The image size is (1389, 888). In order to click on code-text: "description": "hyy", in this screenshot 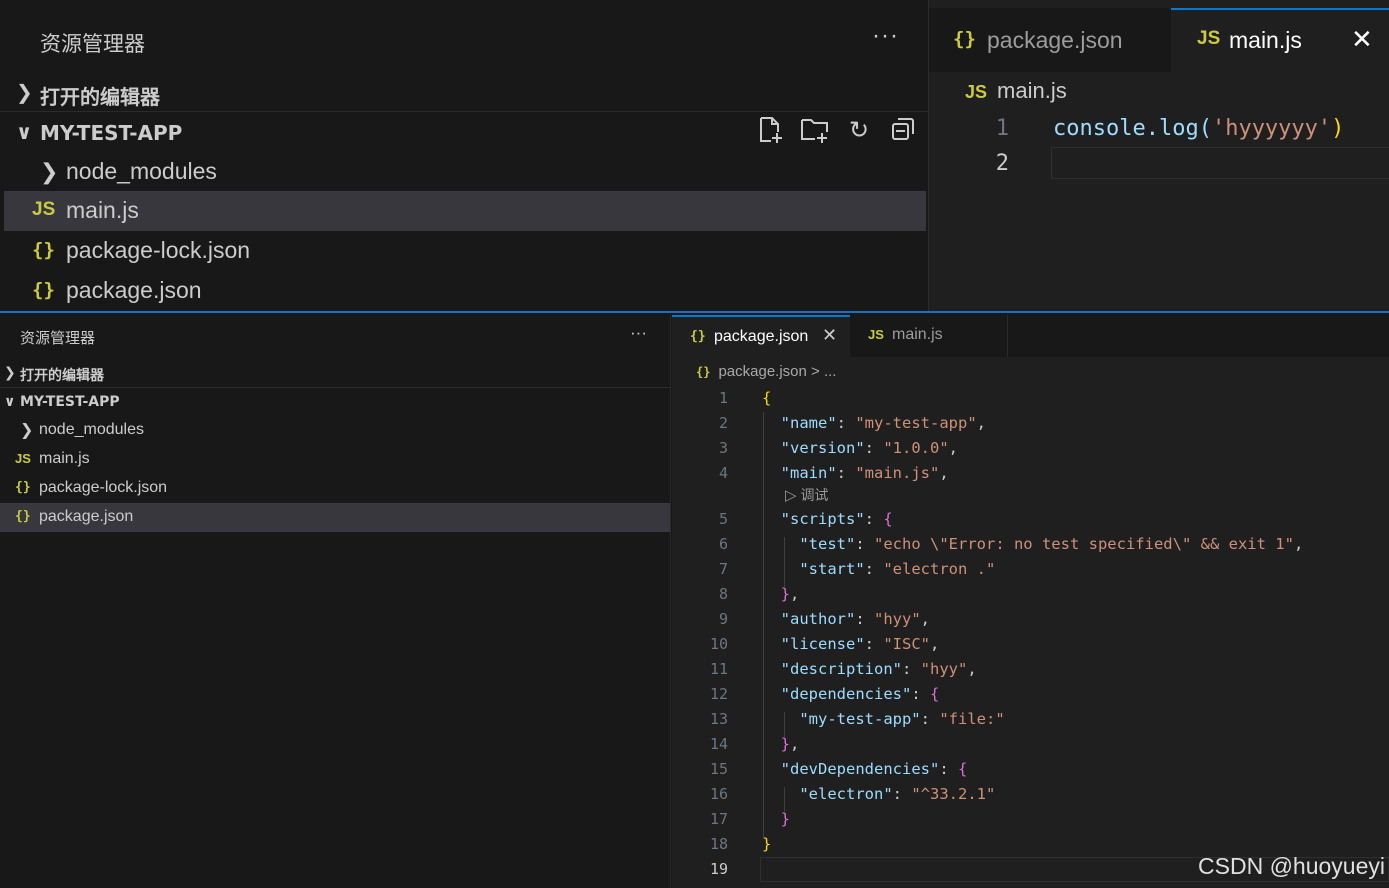, I will do `click(878, 669)`.